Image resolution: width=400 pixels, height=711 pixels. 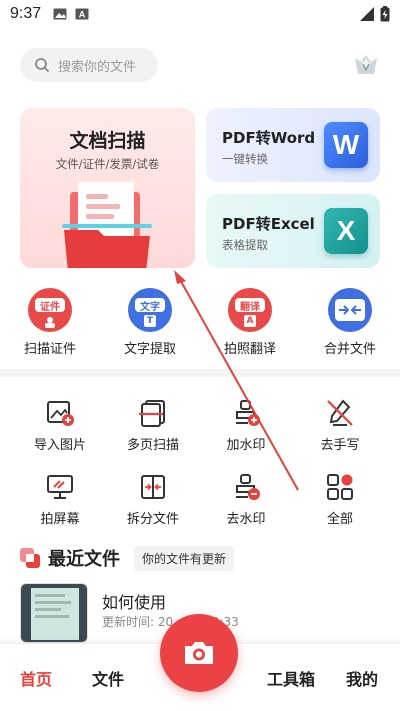 I want to click on feature-id-scan: 证件 扫描证件, so click(x=50, y=322).